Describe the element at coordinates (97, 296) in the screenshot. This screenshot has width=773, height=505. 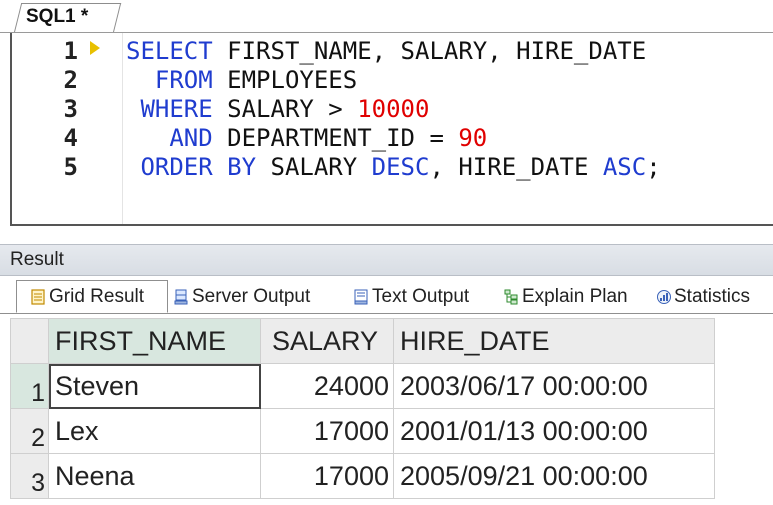
I see `tab-grid-result-label: Grid Result` at that location.